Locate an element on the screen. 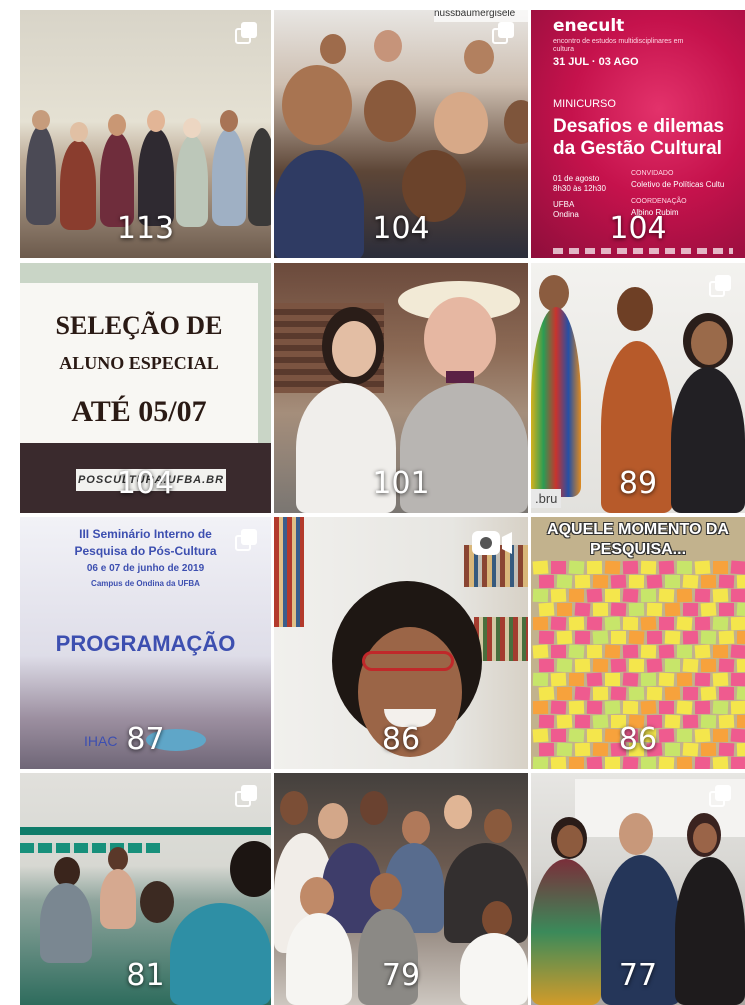  like-count: 81 is located at coordinates (145, 975).